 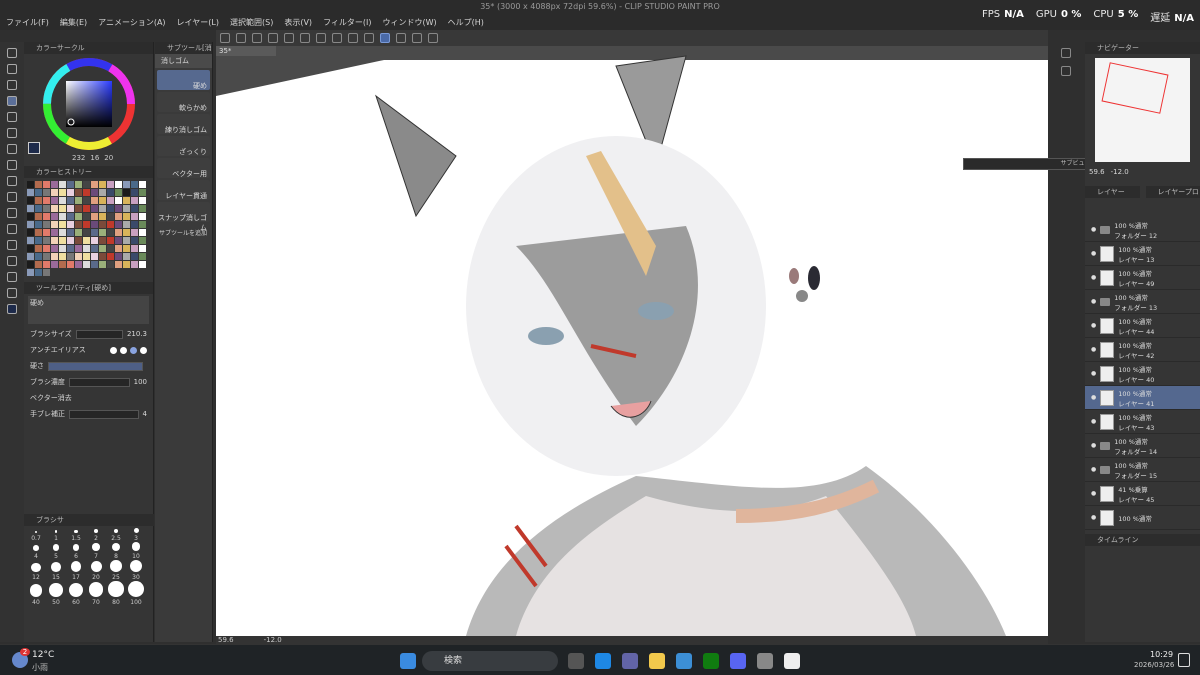 I want to click on fill-tool-icon, so click(x=12, y=165).